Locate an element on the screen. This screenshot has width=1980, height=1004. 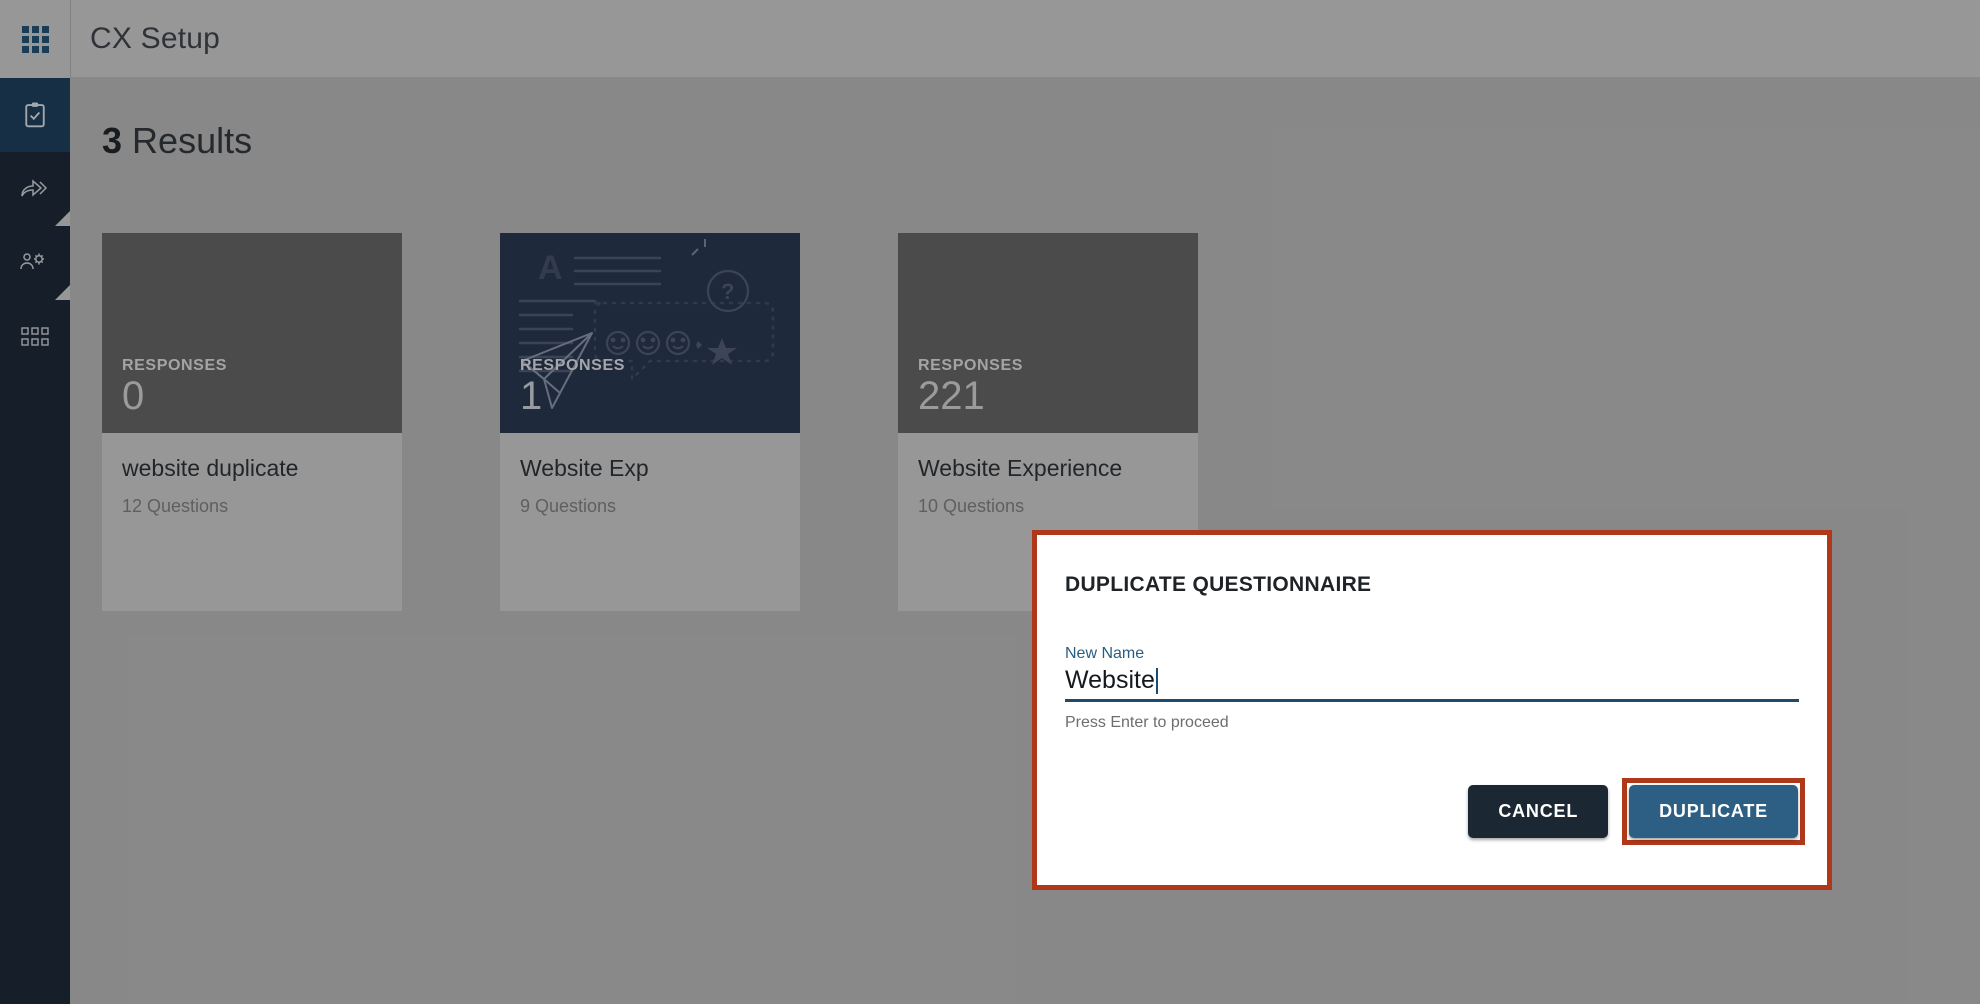
duplicate-button: DUPLICATE is located at coordinates (1713, 811).